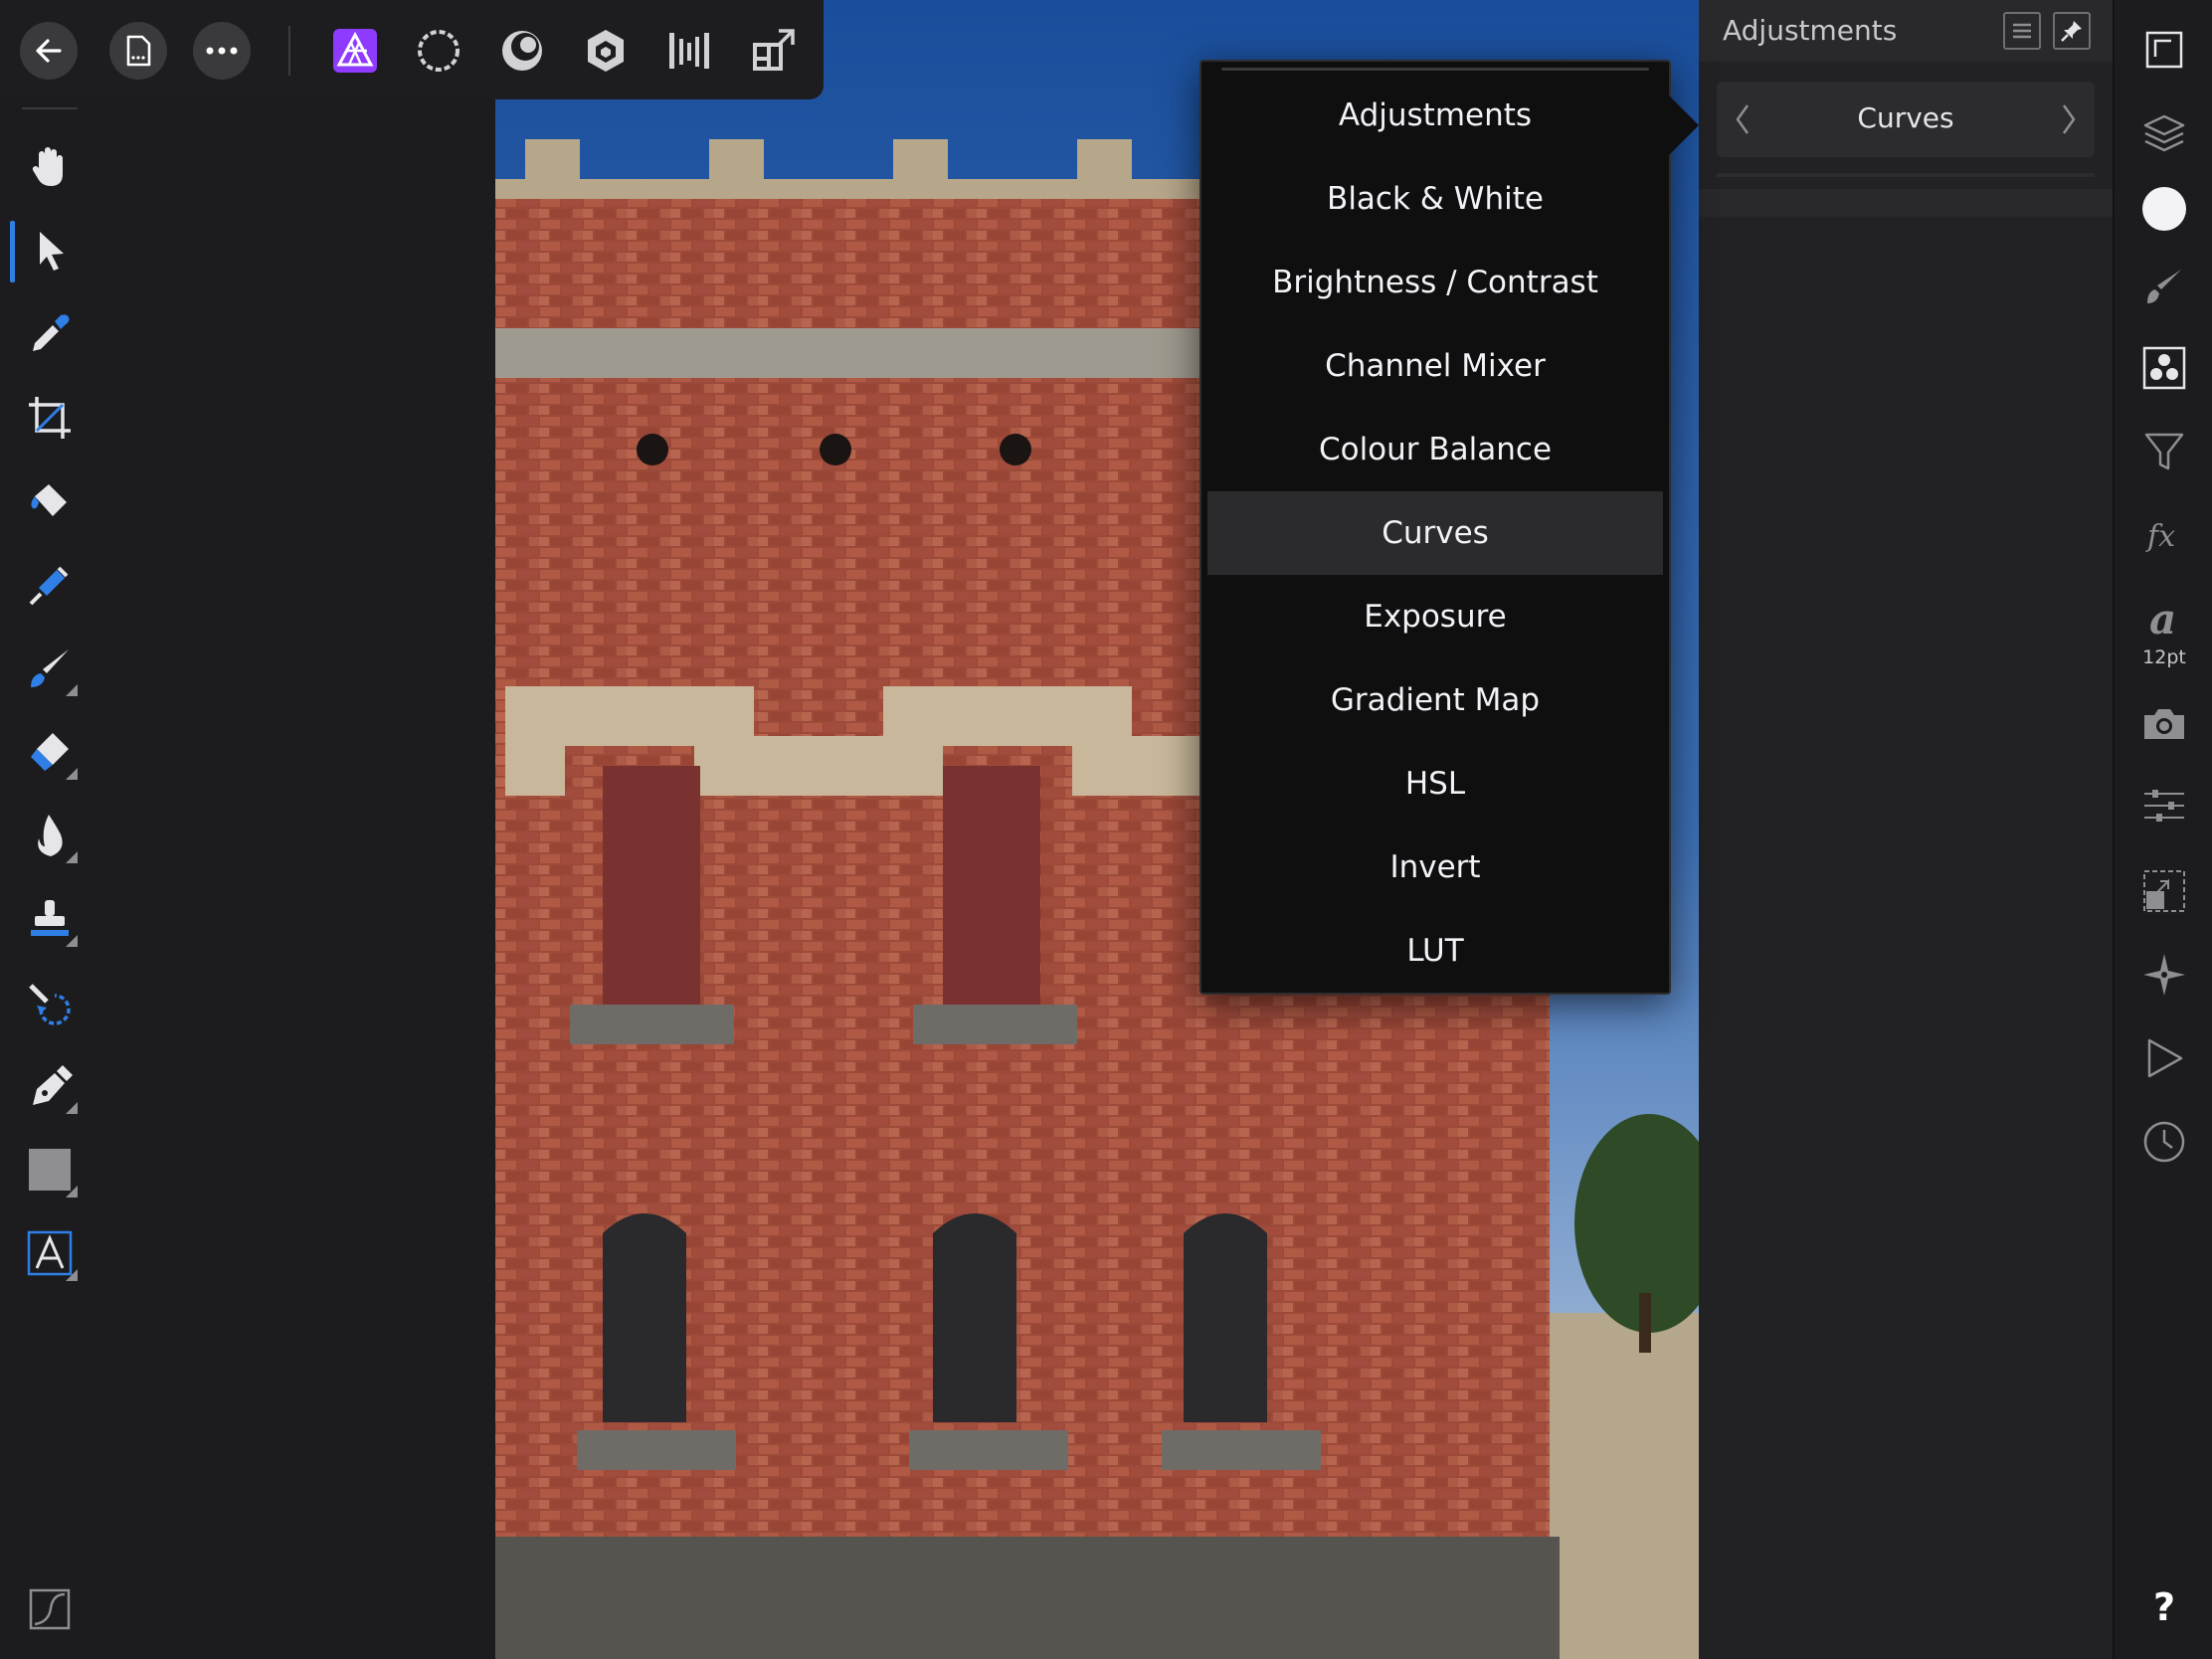  What do you see at coordinates (1435, 282) in the screenshot?
I see `menu-item-brightness-contrast: Brightness / Contrast` at bounding box center [1435, 282].